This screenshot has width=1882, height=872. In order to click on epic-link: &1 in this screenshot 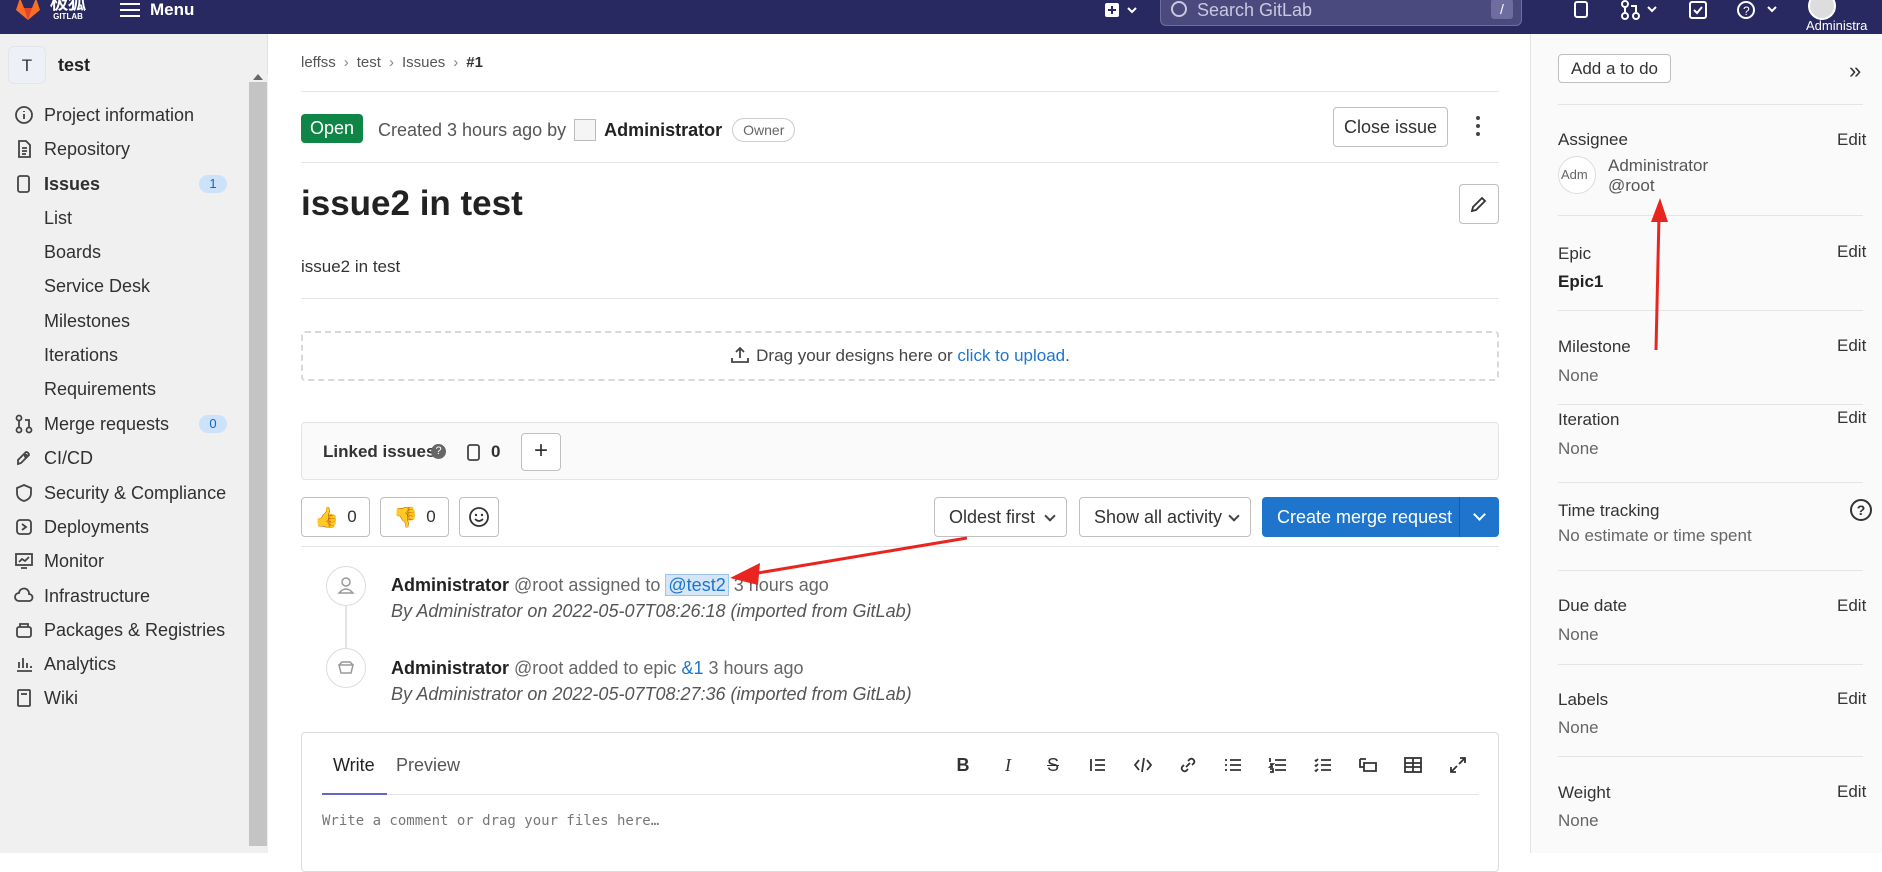, I will do `click(692, 668)`.